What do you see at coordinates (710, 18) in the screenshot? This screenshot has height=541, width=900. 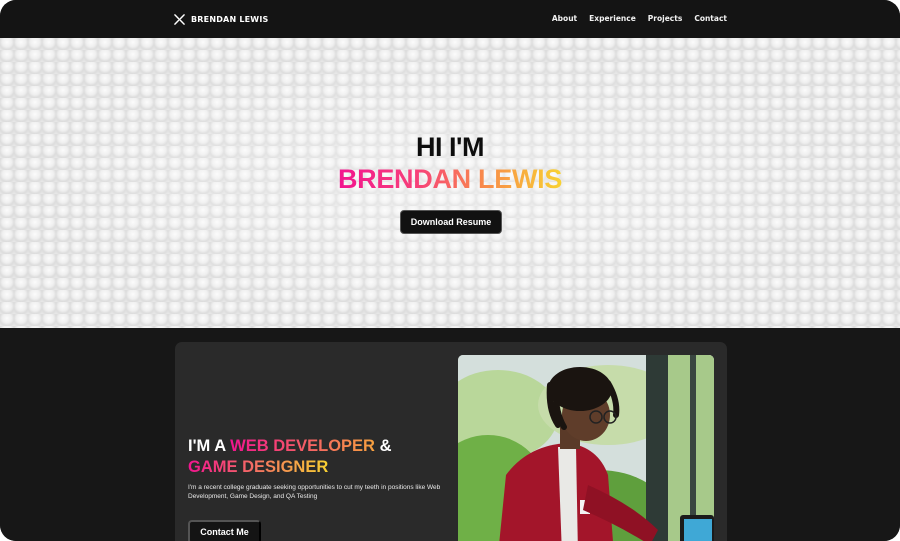 I see `nav-link-contact: Contact` at bounding box center [710, 18].